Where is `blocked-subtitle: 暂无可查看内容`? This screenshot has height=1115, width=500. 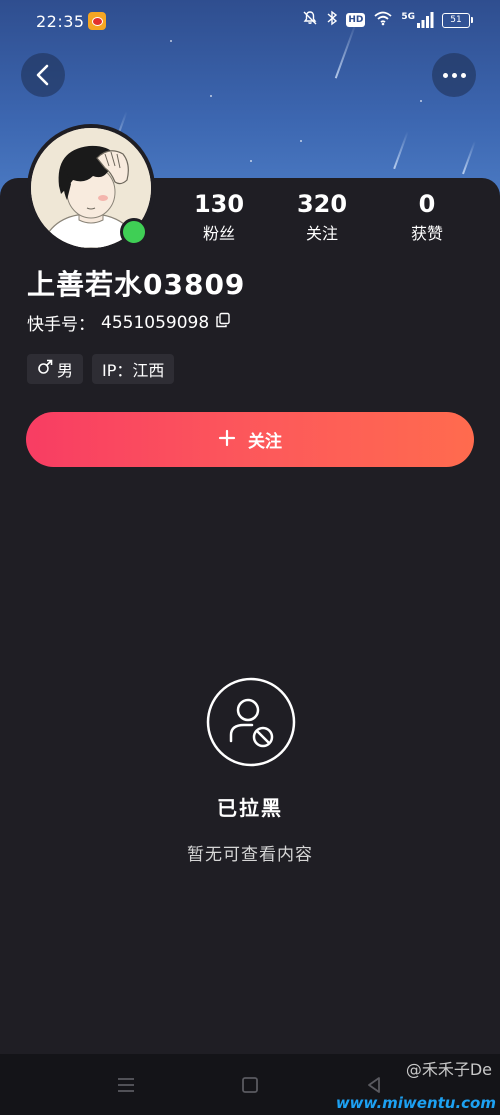
blocked-subtitle: 暂无可查看内容 is located at coordinates (250, 855).